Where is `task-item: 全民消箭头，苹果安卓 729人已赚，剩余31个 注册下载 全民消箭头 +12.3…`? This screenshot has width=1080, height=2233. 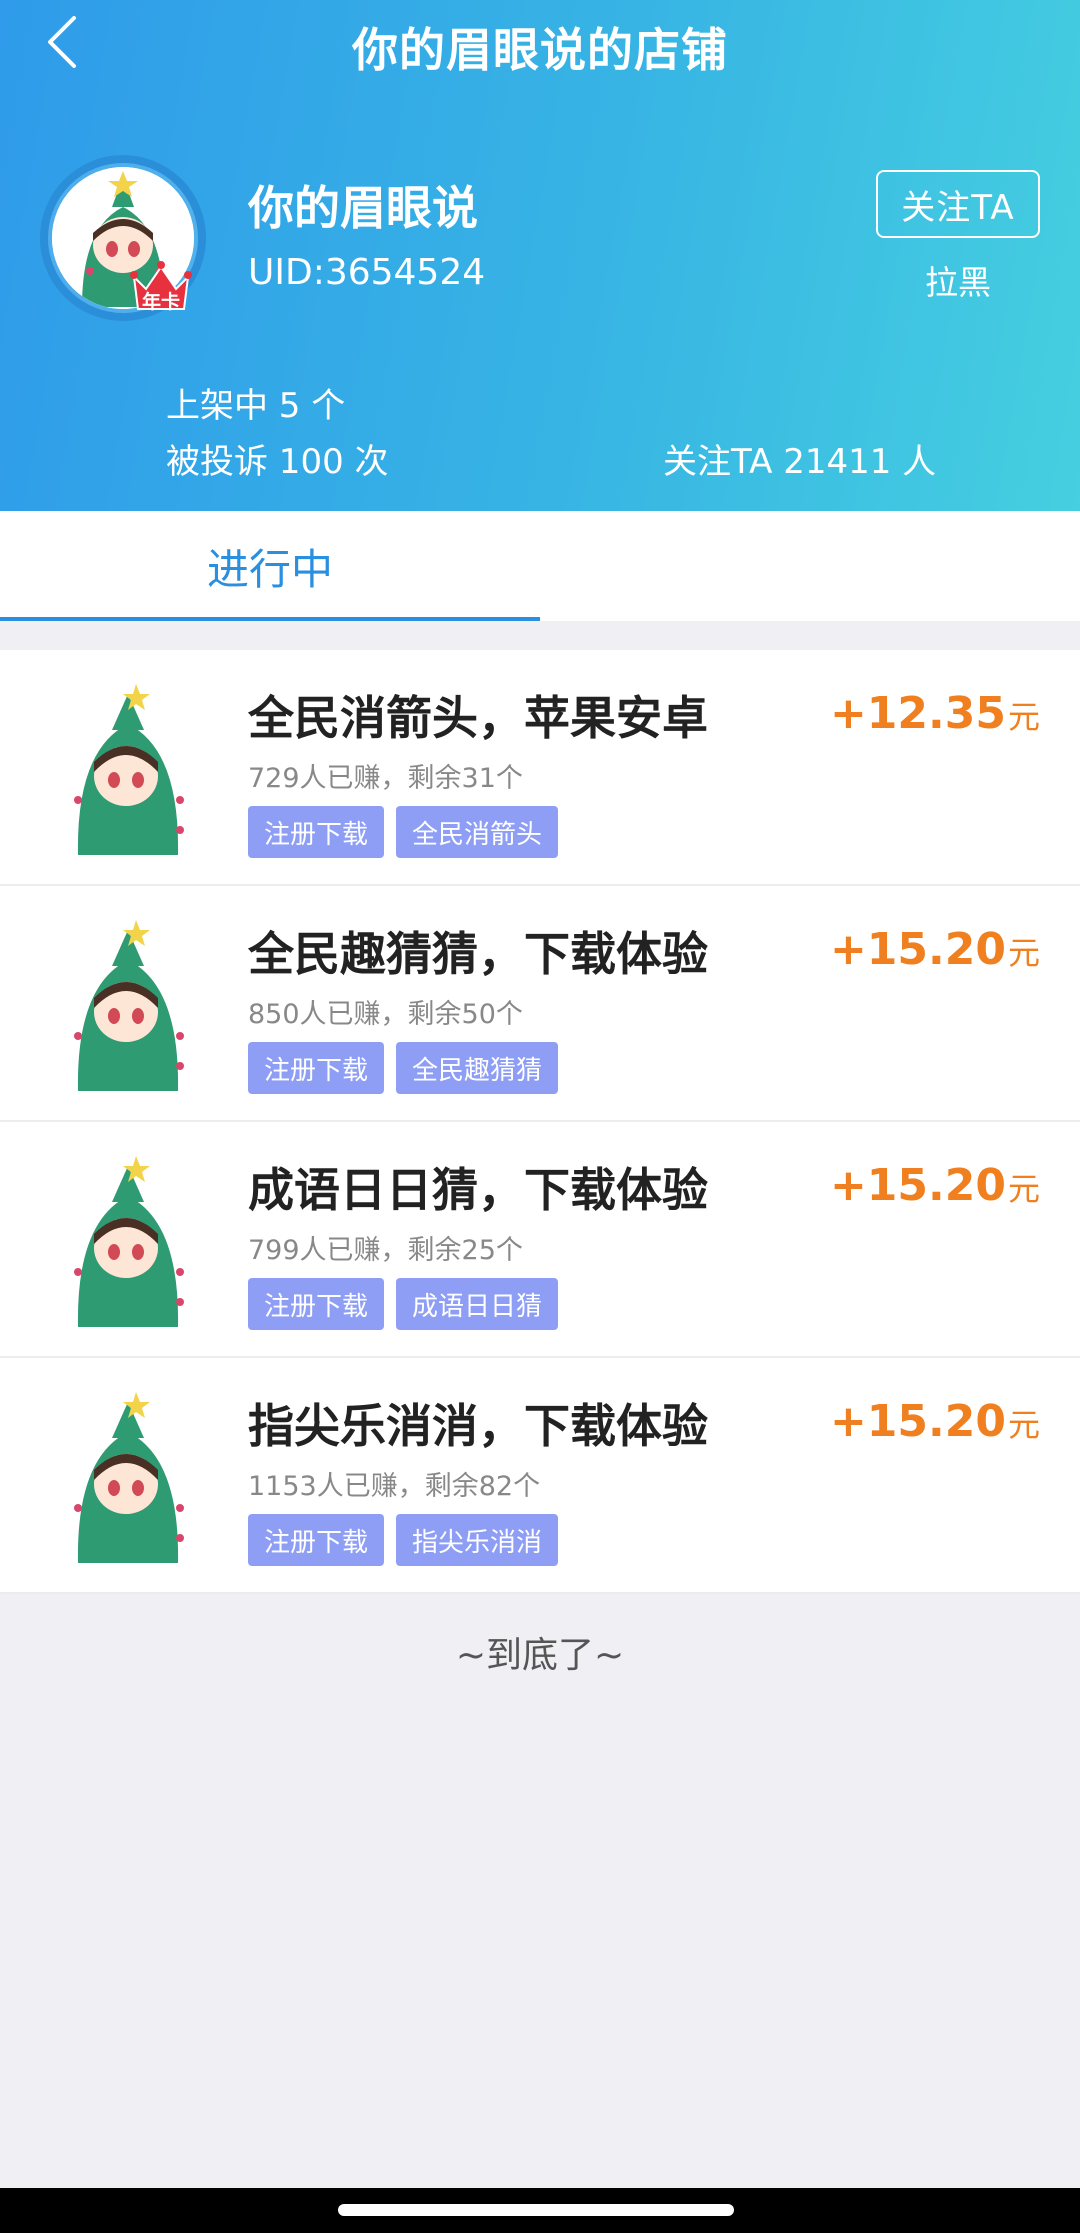
task-item: 全民消箭头，苹果安卓 729人已赚，剩余31个 注册下载 全民消箭头 +12.3… is located at coordinates (540, 768).